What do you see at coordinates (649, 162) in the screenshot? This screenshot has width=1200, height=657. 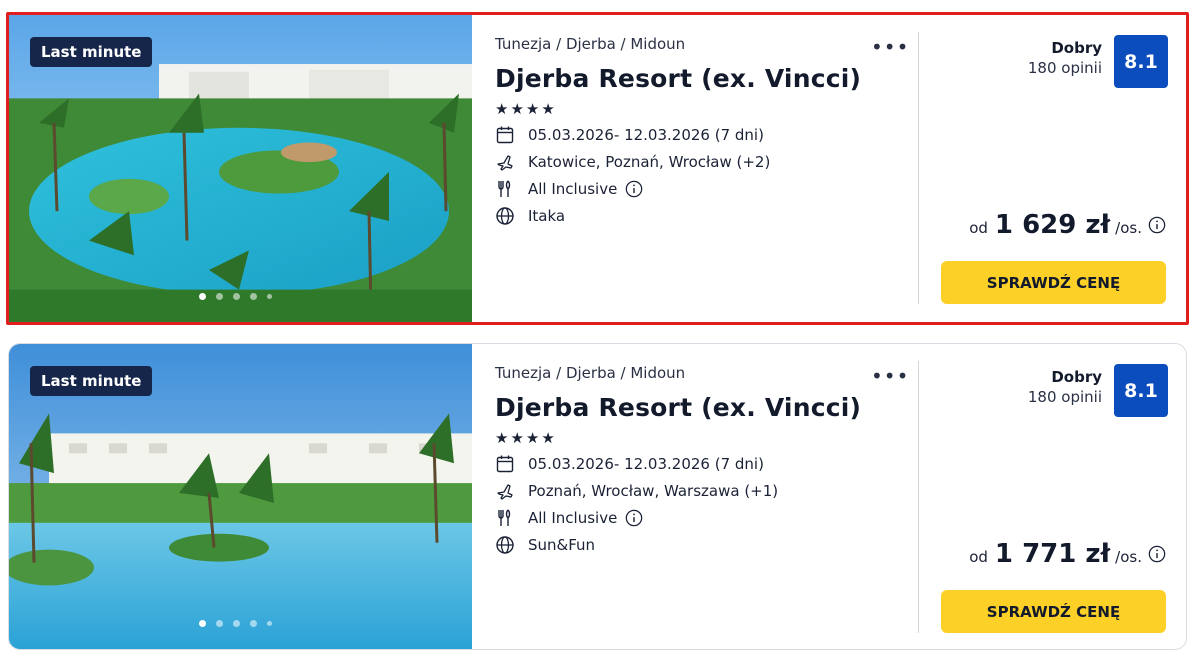 I see `departure-text: Katowice, Poznań, Wrocław (+2)` at bounding box center [649, 162].